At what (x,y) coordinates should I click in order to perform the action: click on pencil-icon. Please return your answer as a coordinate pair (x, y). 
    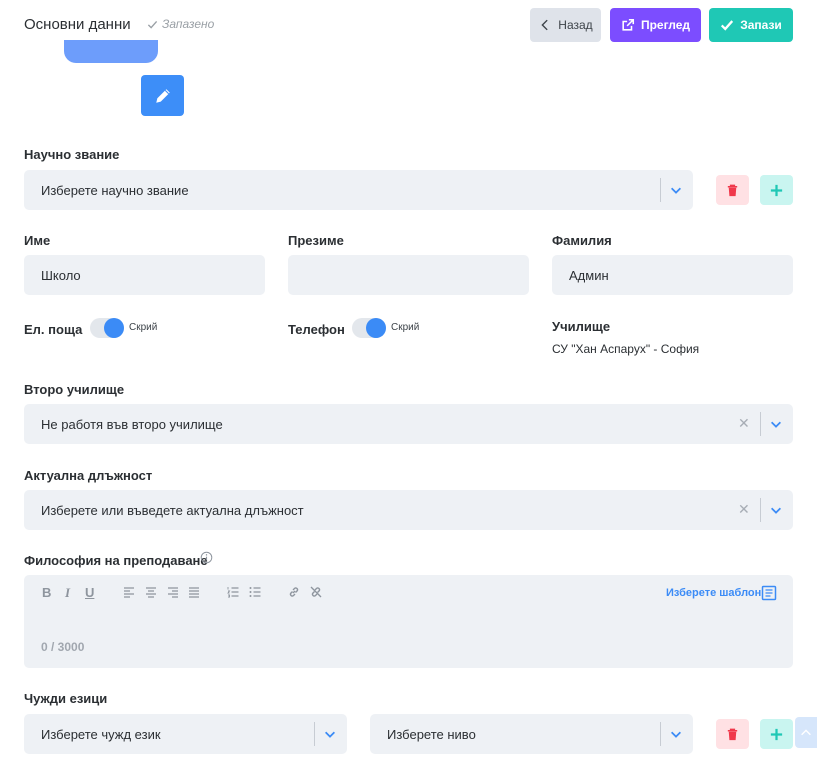
    Looking at the image, I should click on (162, 95).